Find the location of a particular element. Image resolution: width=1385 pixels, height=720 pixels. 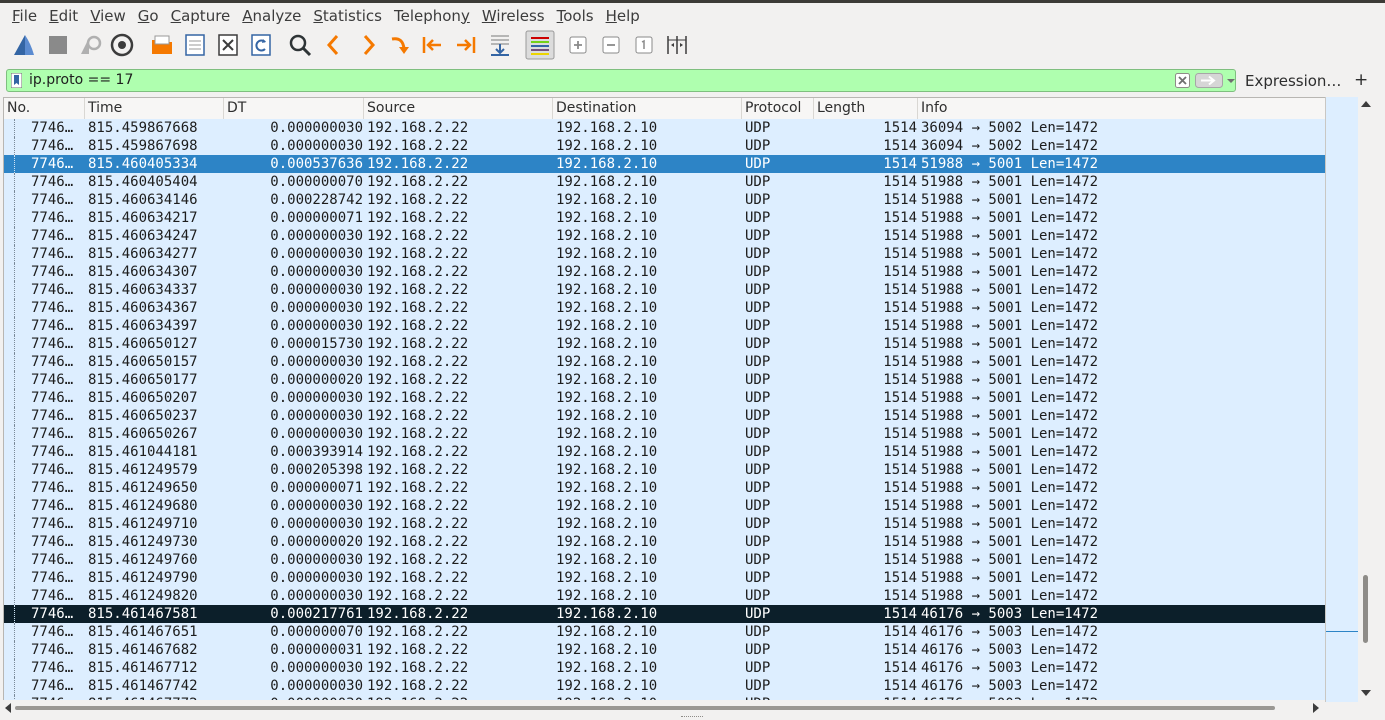

save-file-icon is located at coordinates (195, 45).